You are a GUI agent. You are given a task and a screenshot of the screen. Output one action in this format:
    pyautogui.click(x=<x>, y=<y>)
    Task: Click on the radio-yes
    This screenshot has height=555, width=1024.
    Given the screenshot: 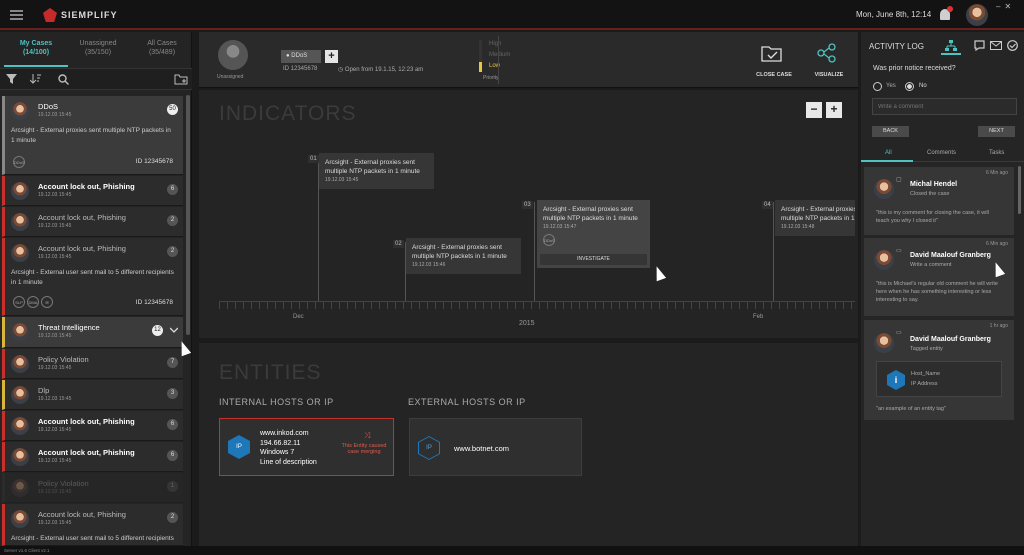 What is the action you would take?
    pyautogui.click(x=877, y=86)
    